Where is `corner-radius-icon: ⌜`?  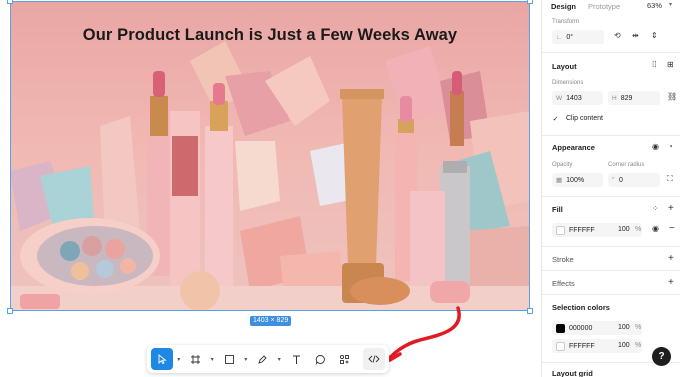
corner-radius-icon: ⌜ is located at coordinates (614, 180).